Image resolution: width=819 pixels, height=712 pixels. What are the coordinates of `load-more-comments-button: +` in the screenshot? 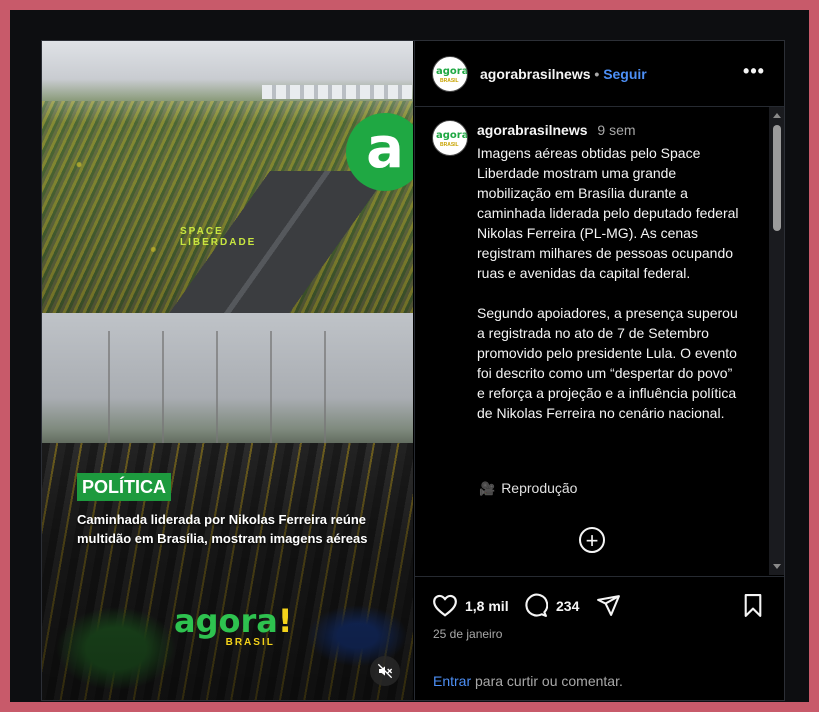 It's located at (592, 540).